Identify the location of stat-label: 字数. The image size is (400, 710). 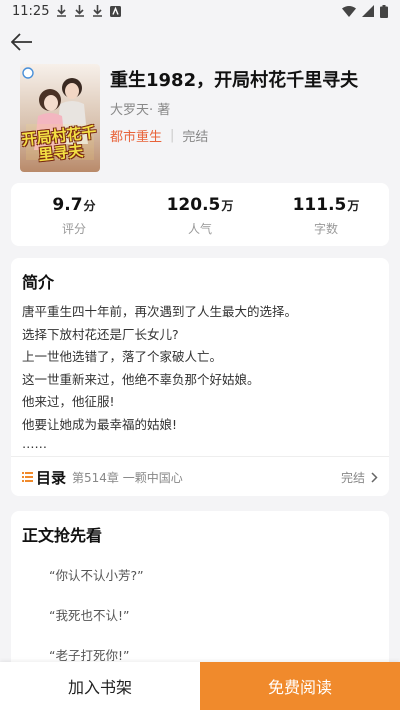
(325, 229).